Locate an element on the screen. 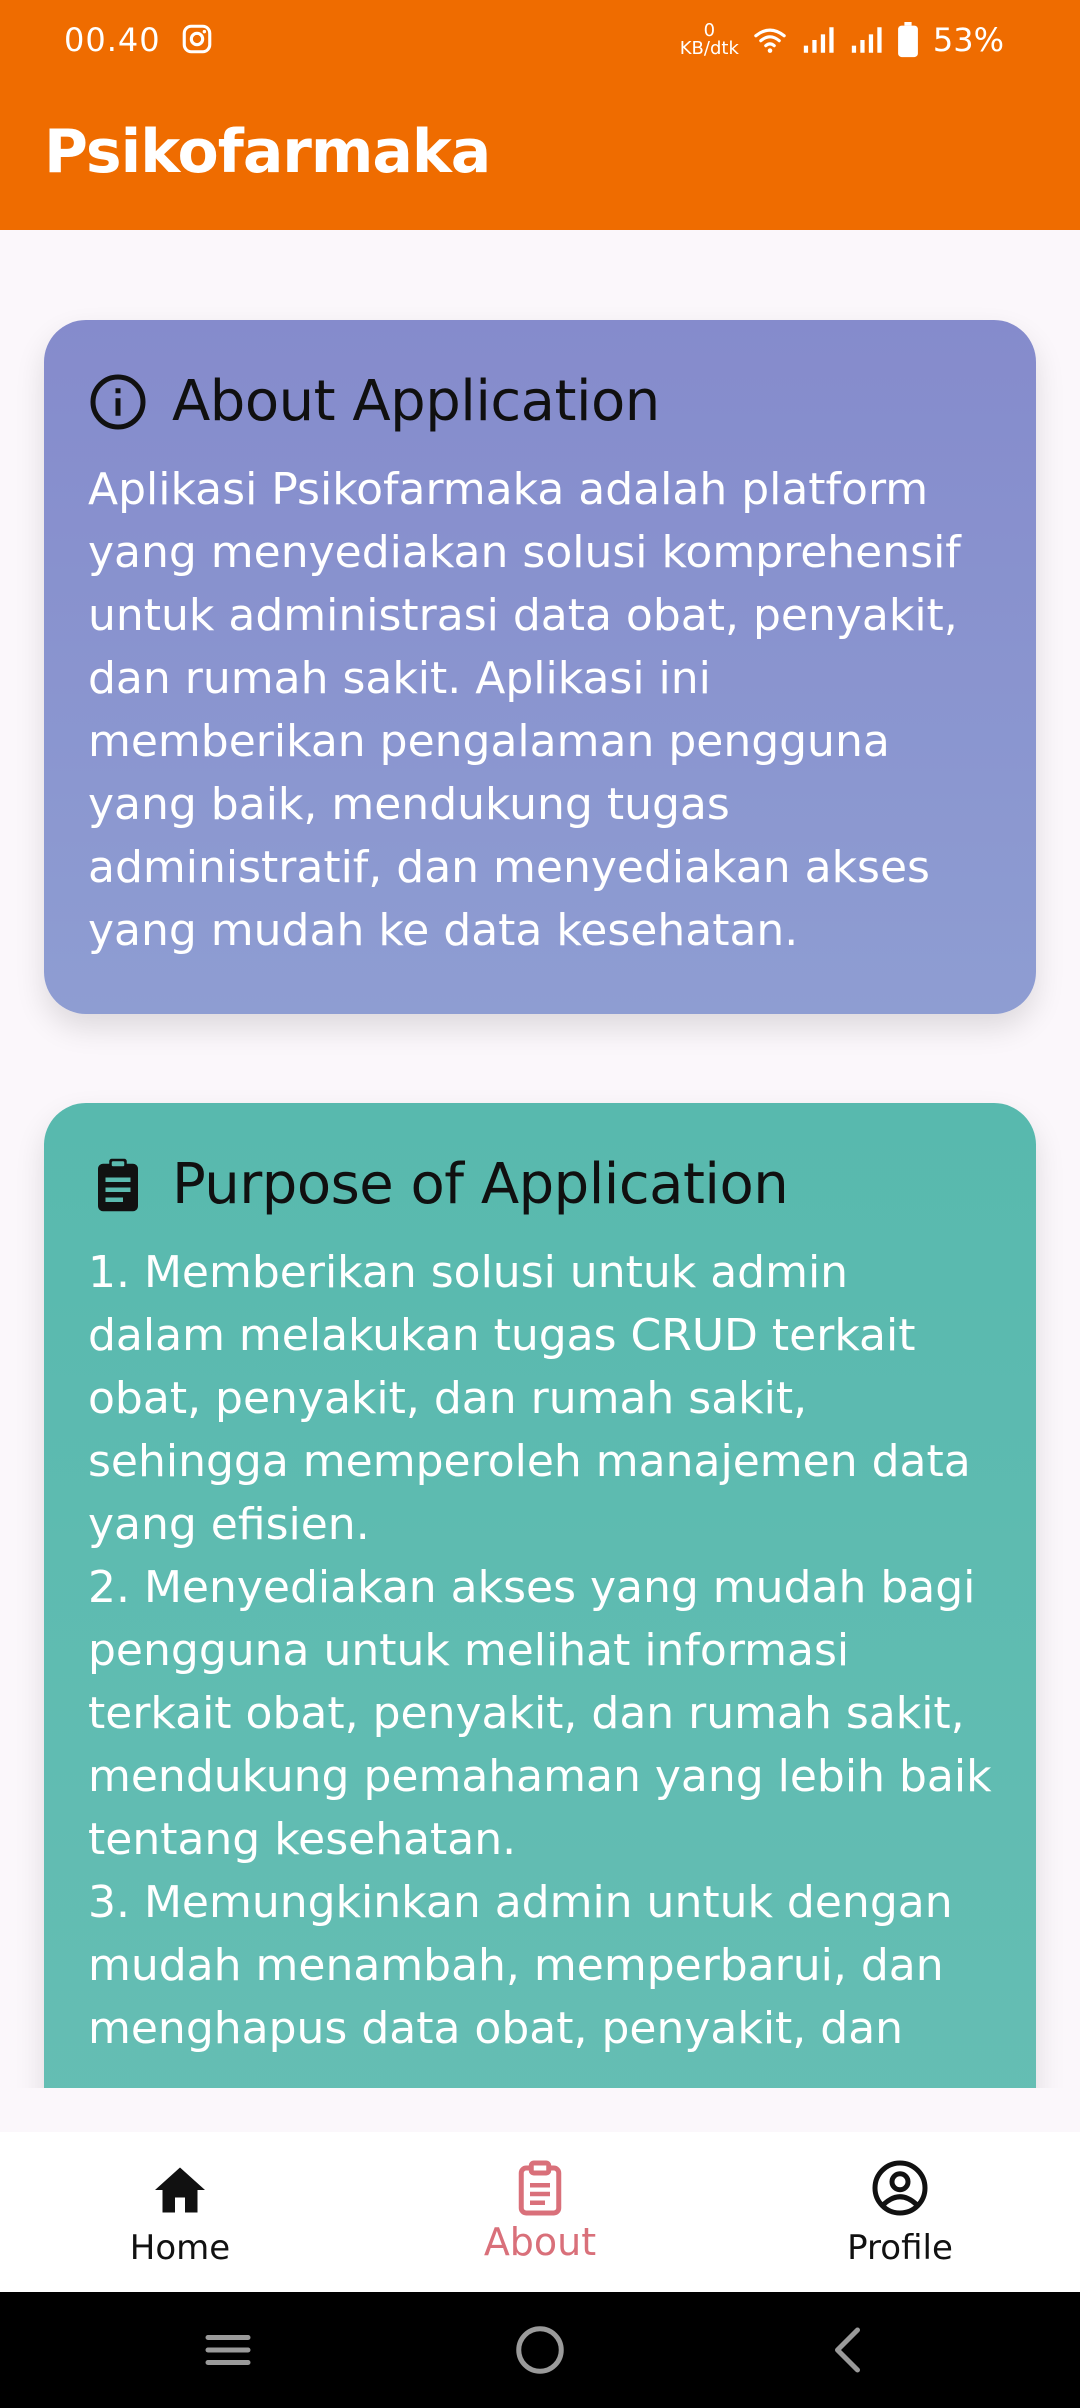 The image size is (1080, 2408). app-bar: 00.40 0 KB/dtk 53% Psikofarmaka is located at coordinates (540, 115).